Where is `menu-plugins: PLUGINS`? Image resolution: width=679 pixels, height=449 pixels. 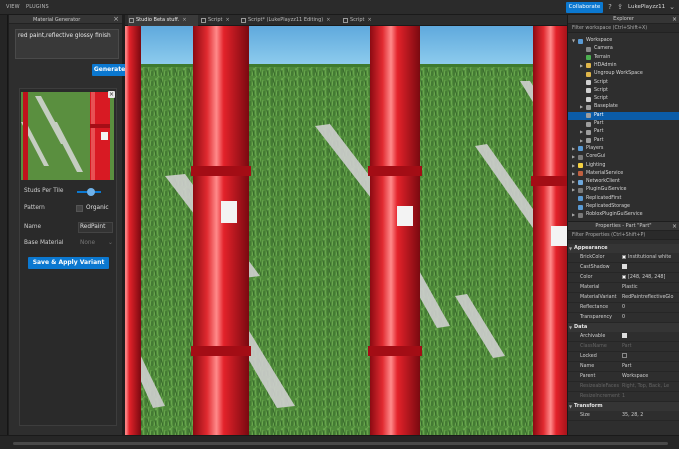 menu-plugins: PLUGINS is located at coordinates (37, 7).